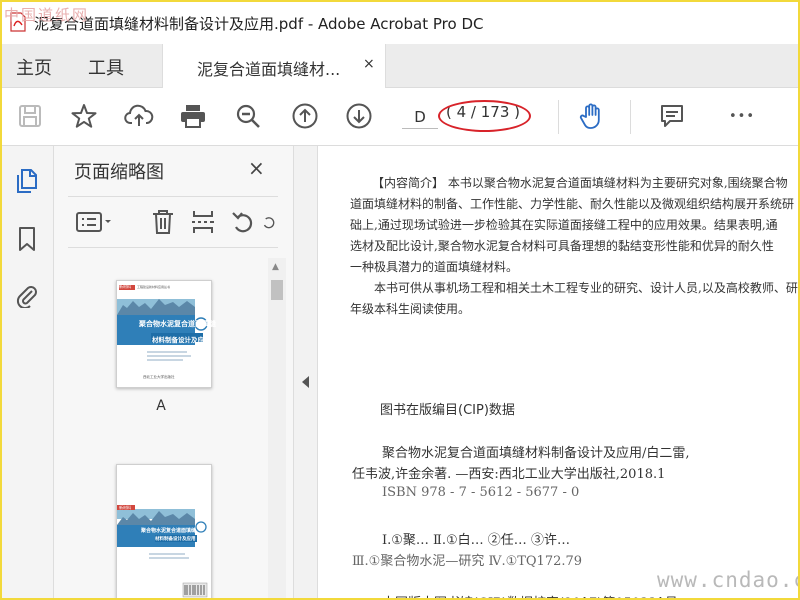 This screenshot has width=800, height=600. What do you see at coordinates (28, 372) in the screenshot?
I see `navigation-rail` at bounding box center [28, 372].